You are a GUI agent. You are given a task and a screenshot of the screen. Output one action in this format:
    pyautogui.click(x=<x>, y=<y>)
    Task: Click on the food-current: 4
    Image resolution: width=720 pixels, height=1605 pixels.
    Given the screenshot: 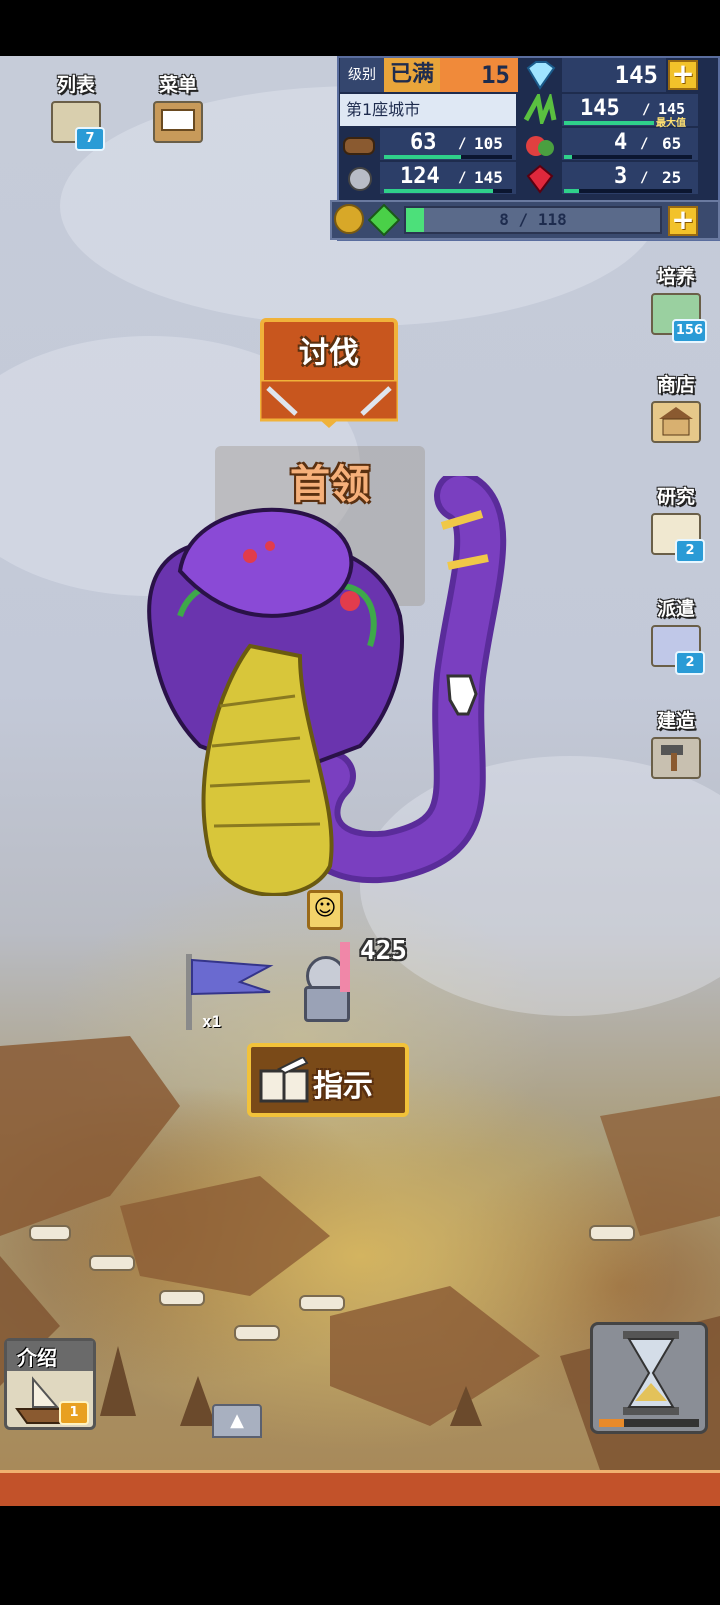 What is the action you would take?
    pyautogui.click(x=621, y=142)
    